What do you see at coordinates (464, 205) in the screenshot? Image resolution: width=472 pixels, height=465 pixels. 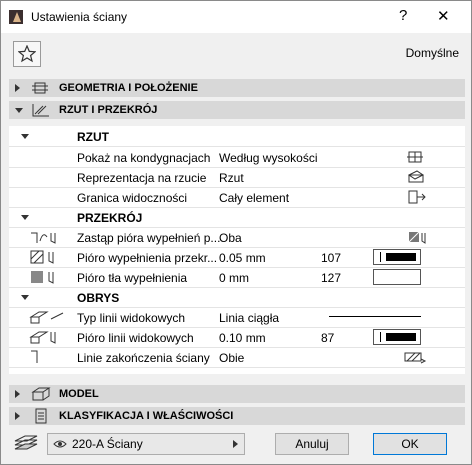 I see `scrollbar` at bounding box center [464, 205].